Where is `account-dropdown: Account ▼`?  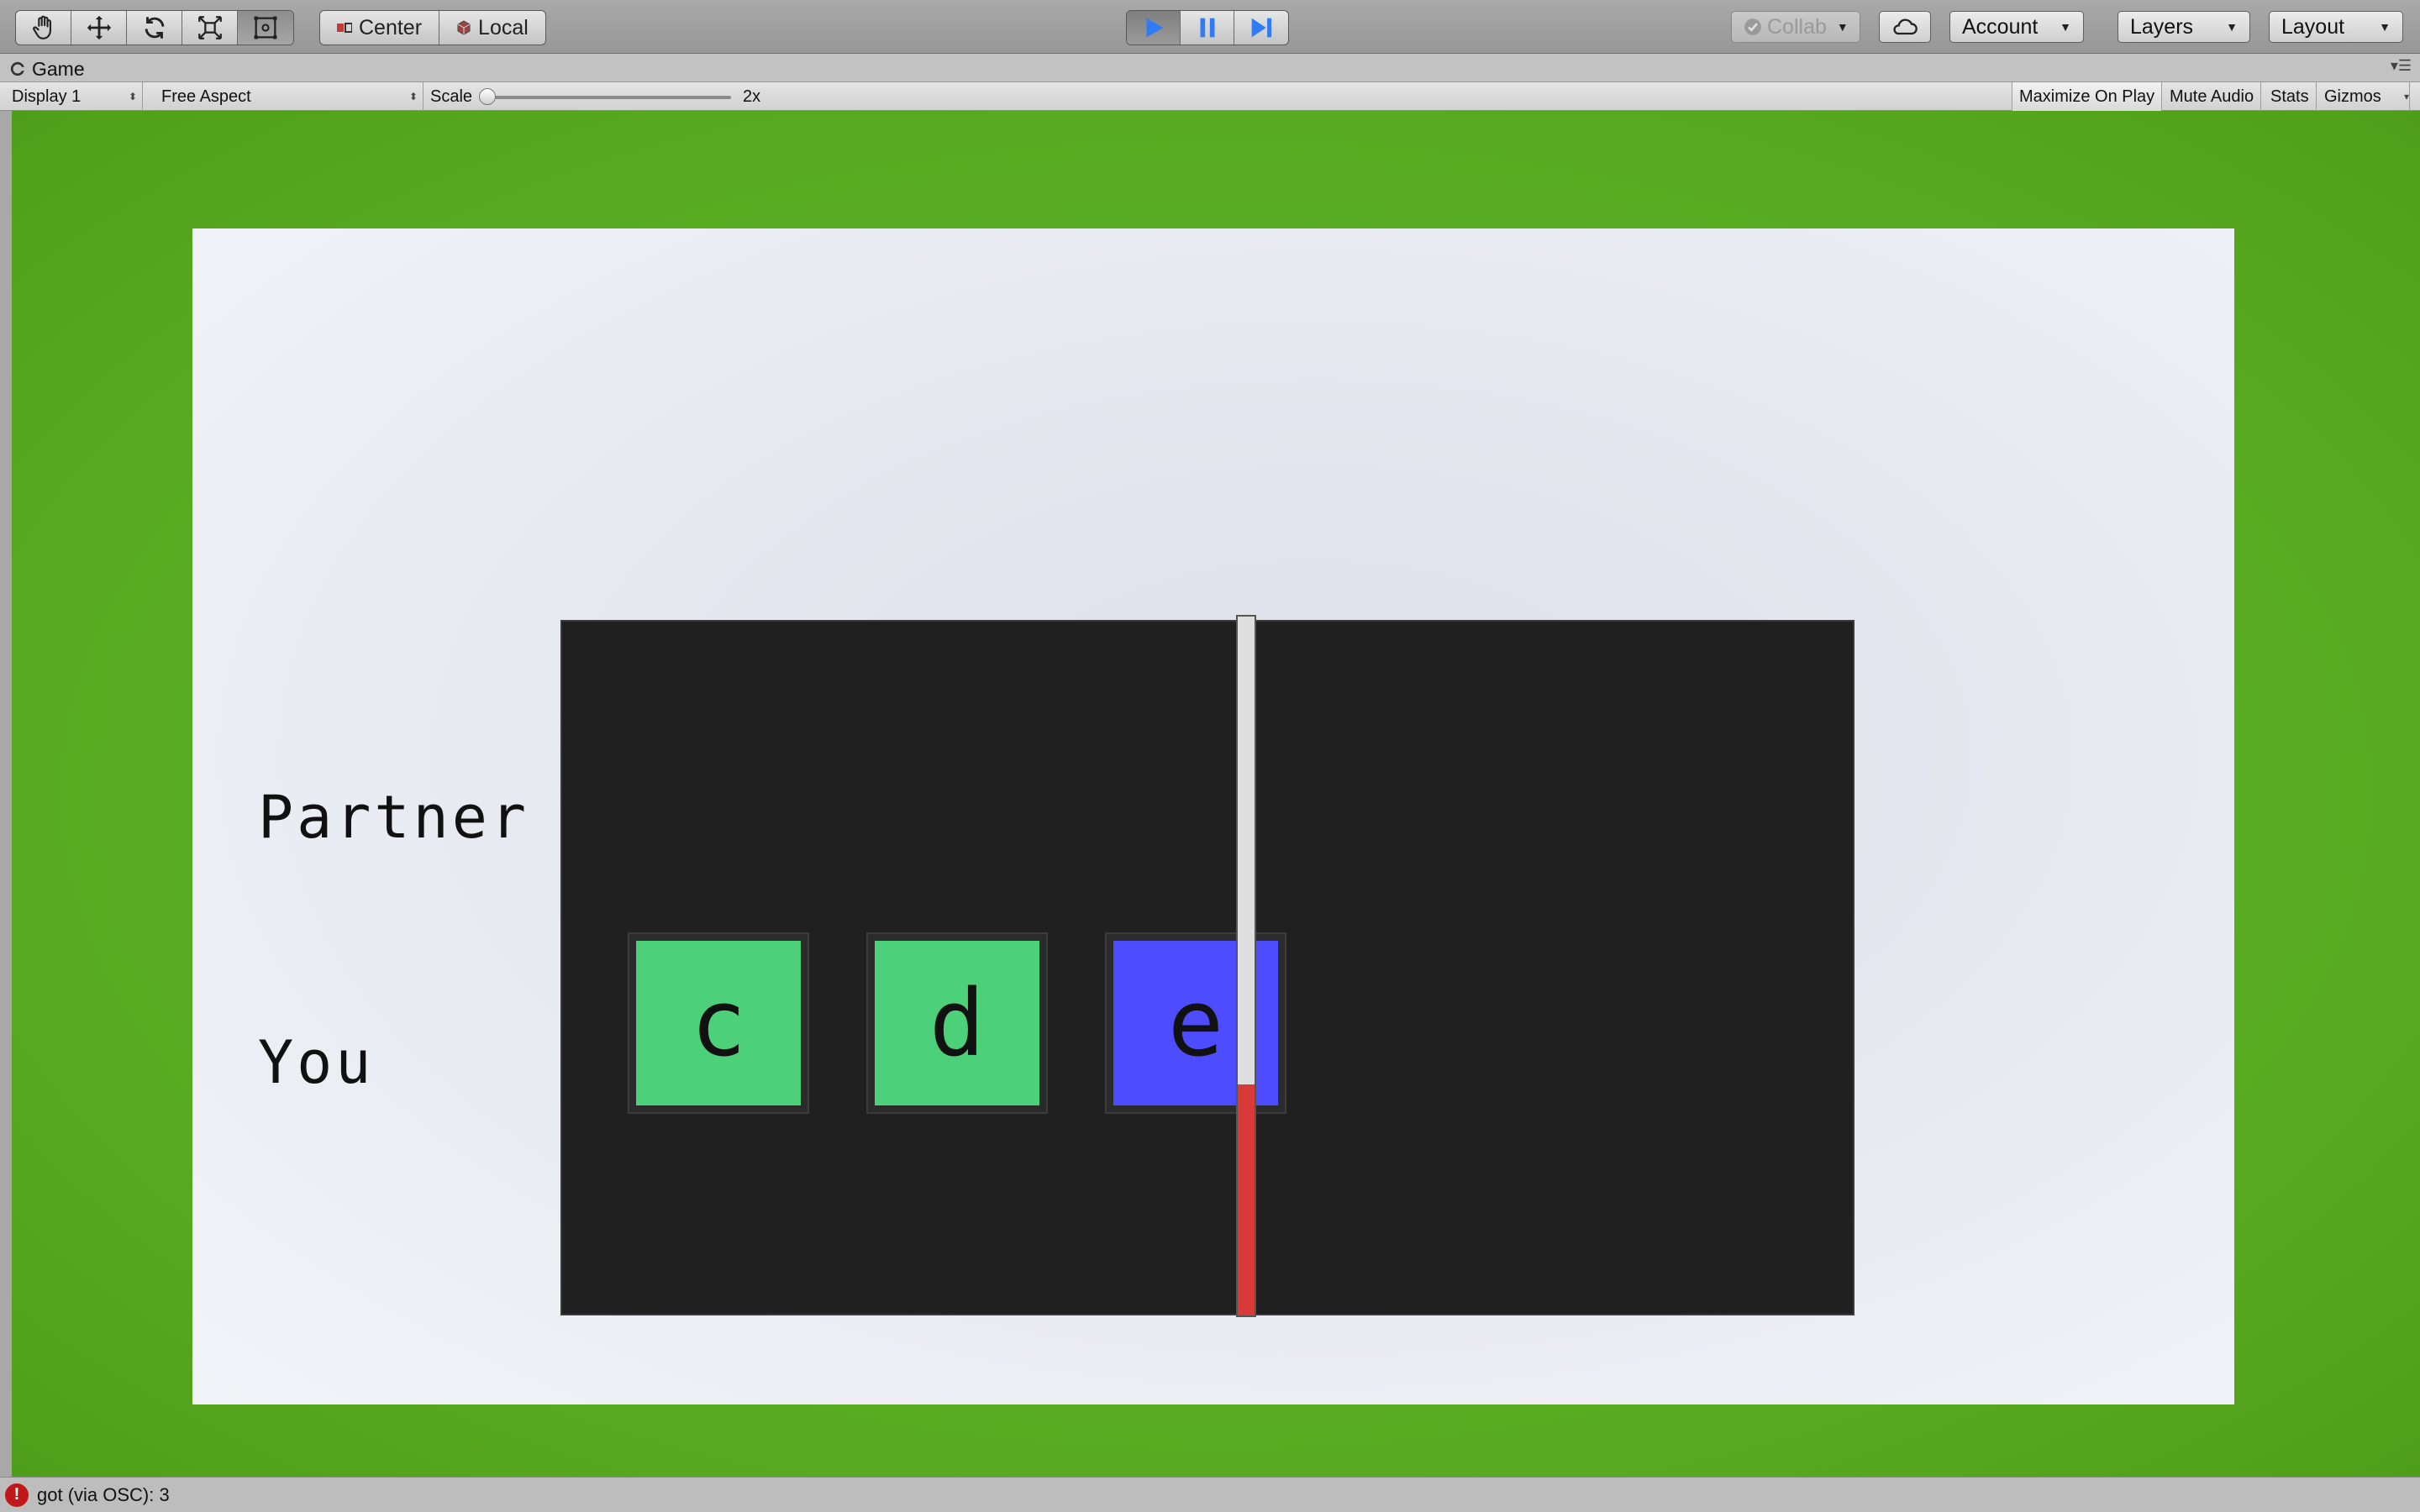 account-dropdown: Account ▼ is located at coordinates (2016, 27).